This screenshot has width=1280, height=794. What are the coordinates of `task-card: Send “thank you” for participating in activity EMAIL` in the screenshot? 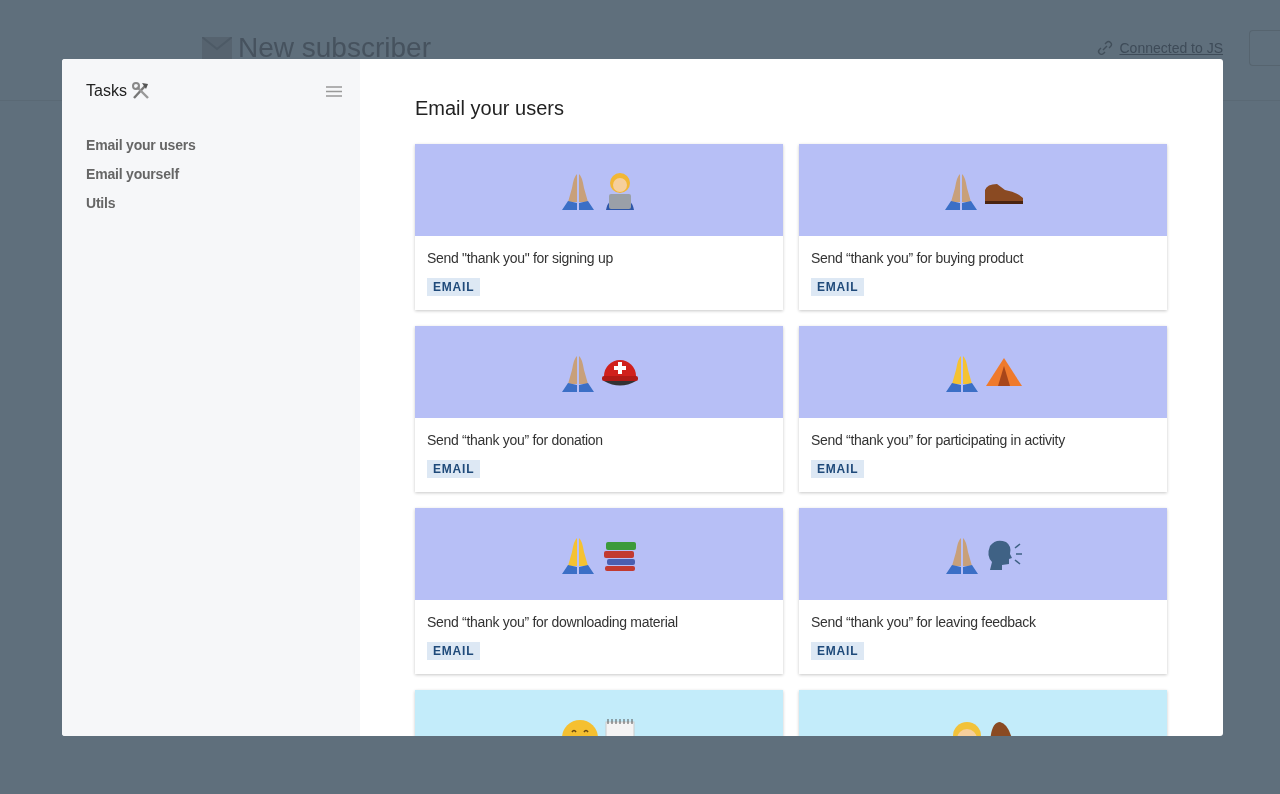 It's located at (983, 409).